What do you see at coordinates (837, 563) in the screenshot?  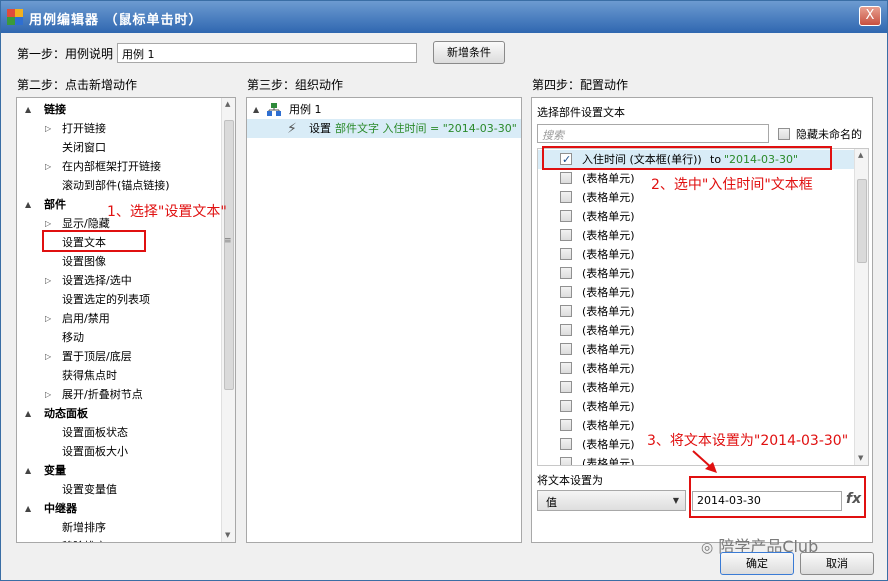 I see `cancel-button: 取消` at bounding box center [837, 563].